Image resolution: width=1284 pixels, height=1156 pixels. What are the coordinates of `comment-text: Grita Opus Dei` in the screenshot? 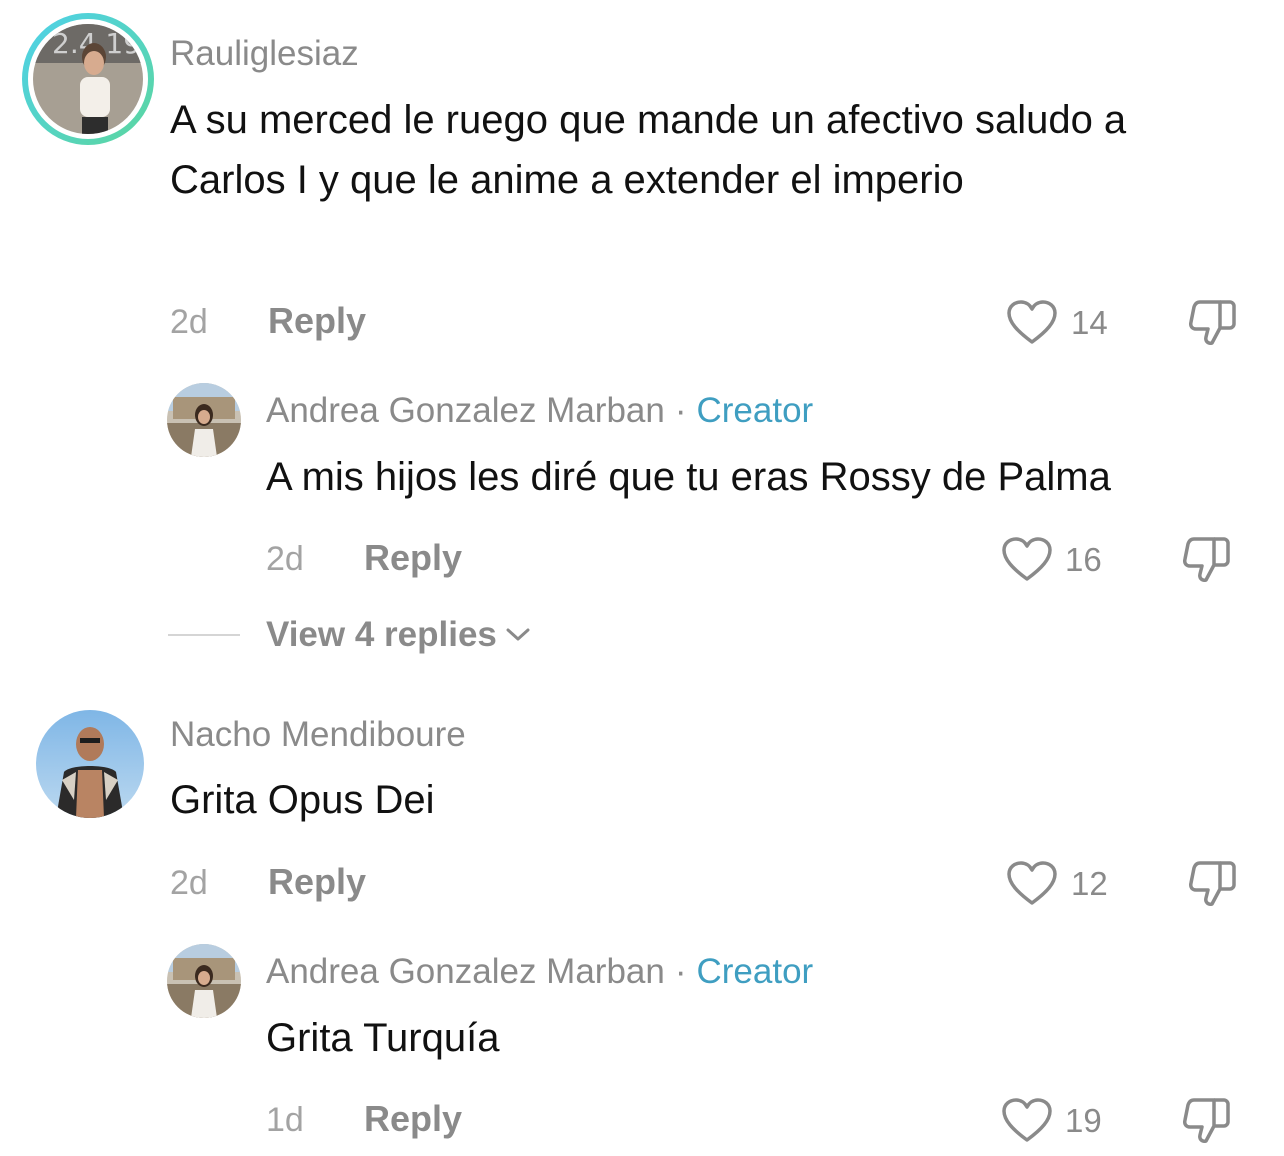 It's located at (302, 800).